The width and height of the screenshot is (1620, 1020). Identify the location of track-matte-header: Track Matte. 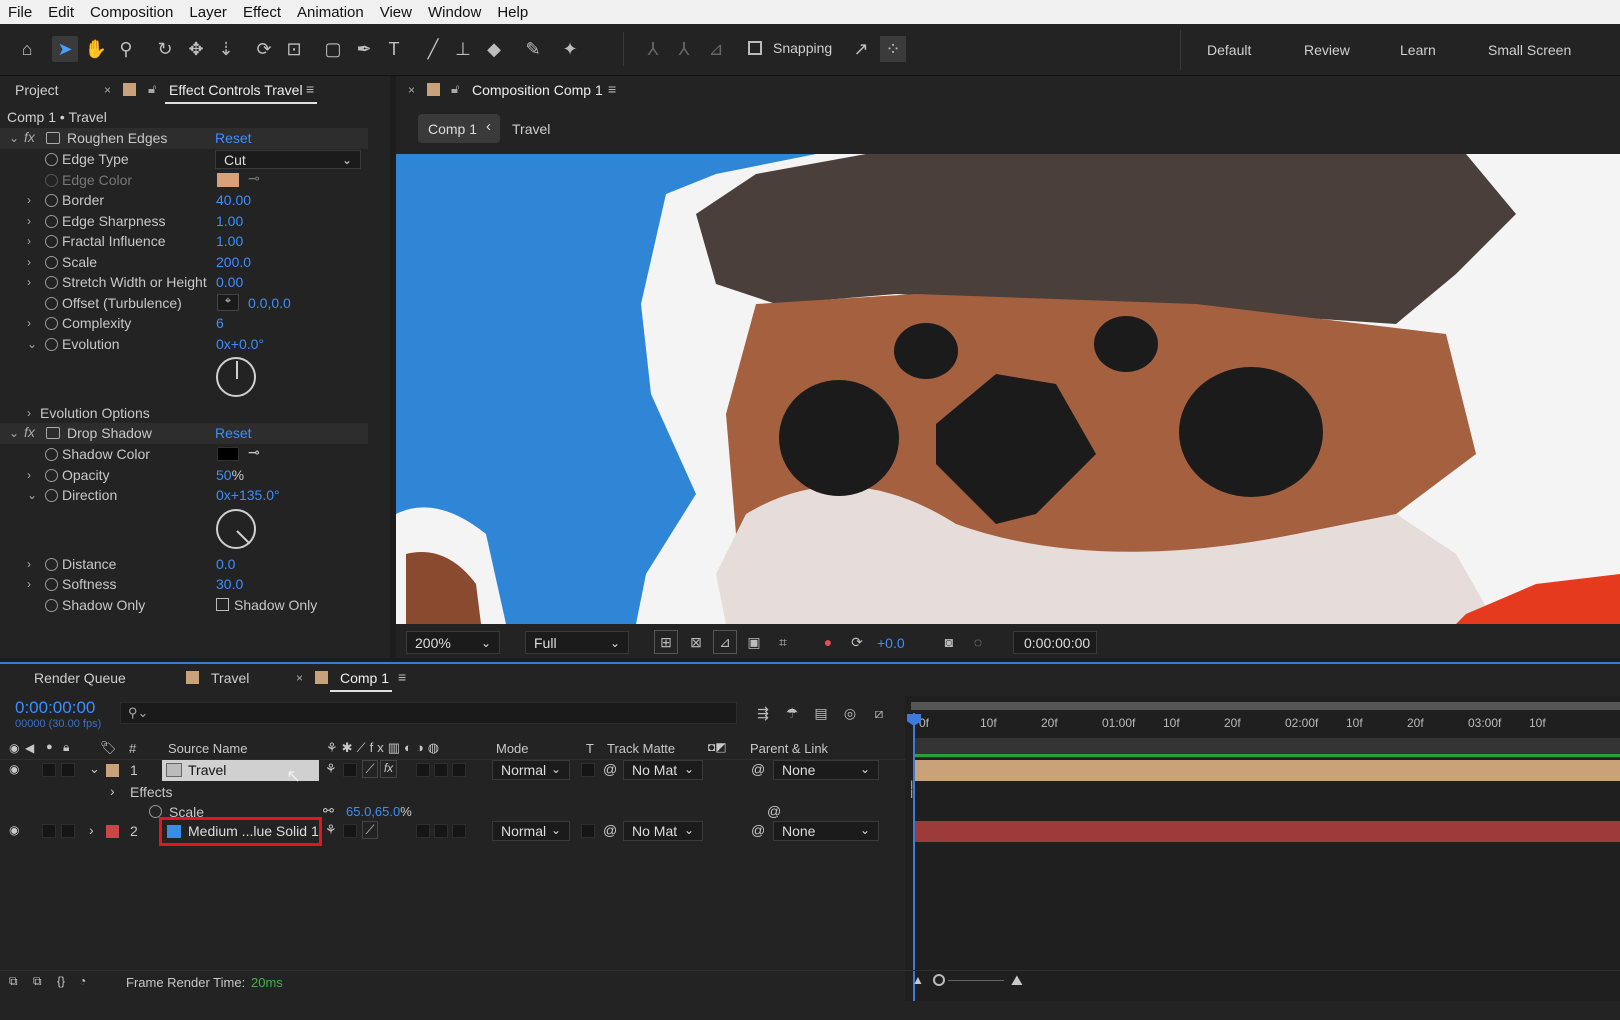
(641, 748).